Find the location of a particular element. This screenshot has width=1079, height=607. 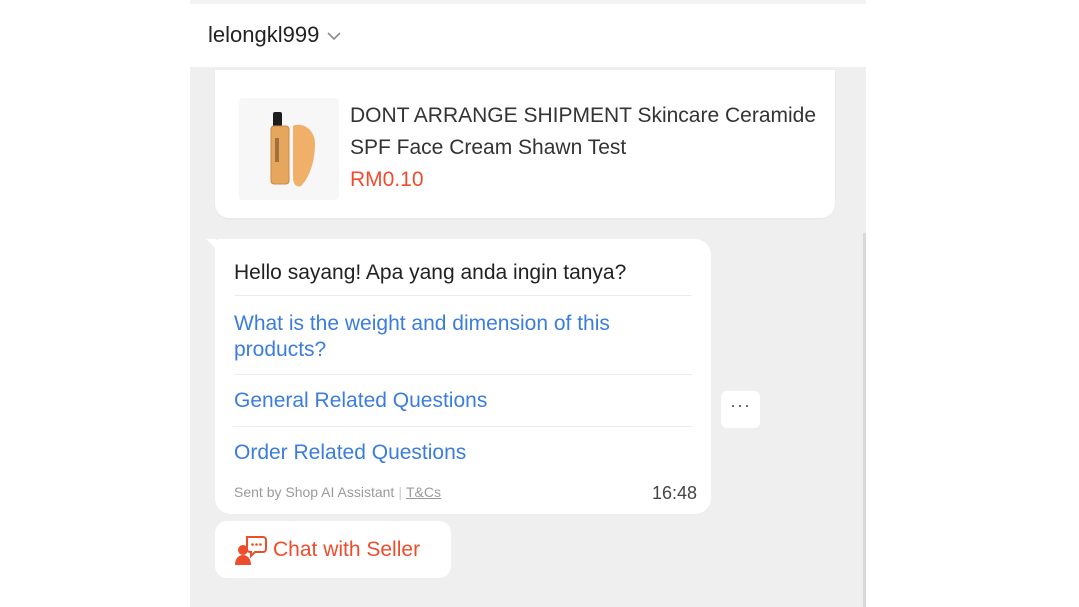

shop-name-dropdown: lelongkl999 is located at coordinates (274, 35).